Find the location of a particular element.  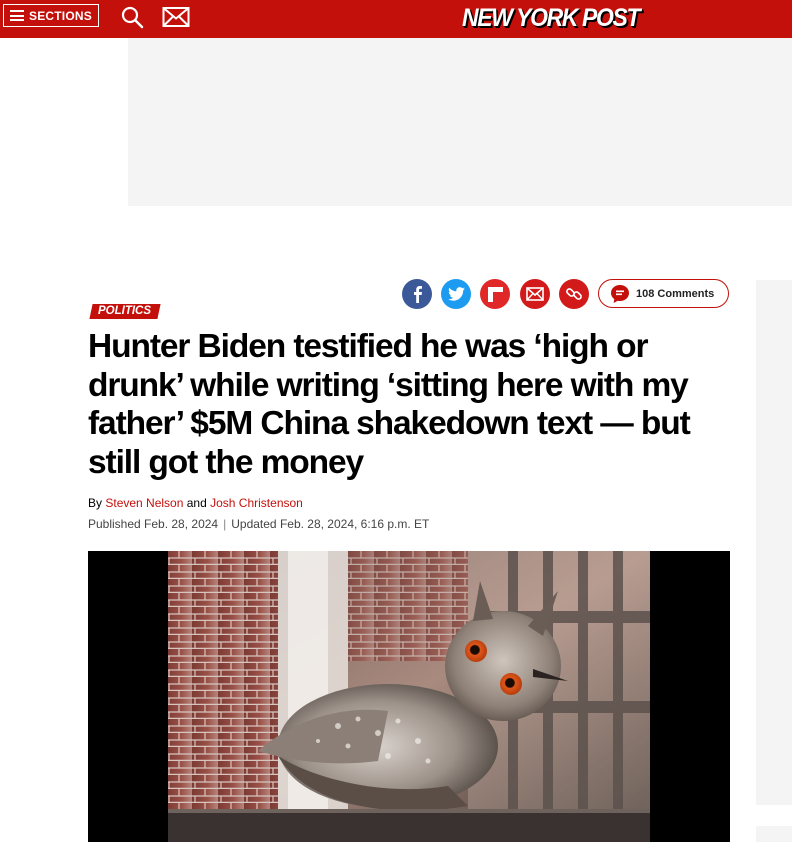

byline-joiner: and is located at coordinates (196, 503).